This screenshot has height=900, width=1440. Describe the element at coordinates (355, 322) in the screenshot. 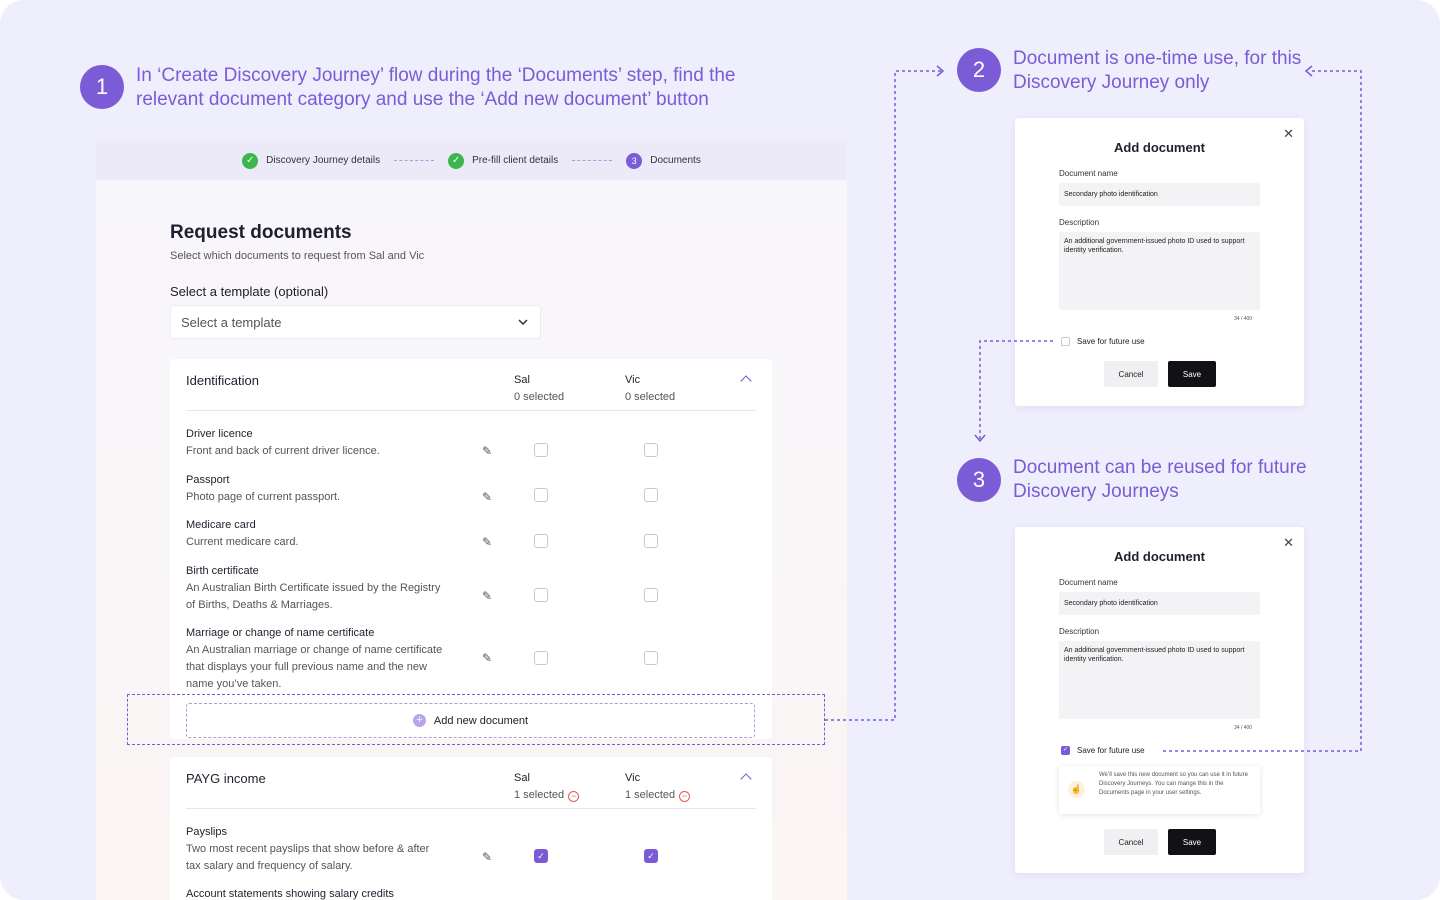

I see `template-select: Select a template` at that location.